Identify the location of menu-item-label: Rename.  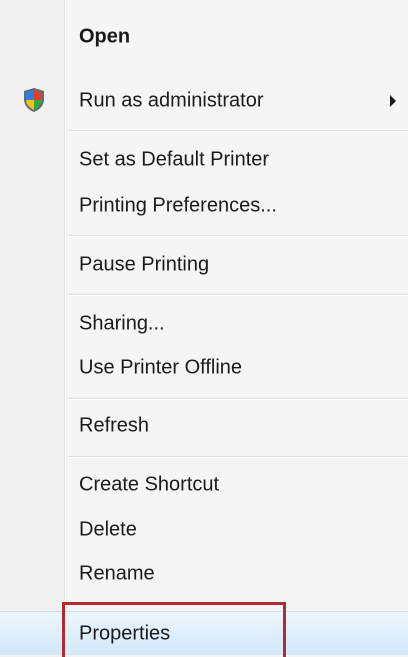
(117, 573).